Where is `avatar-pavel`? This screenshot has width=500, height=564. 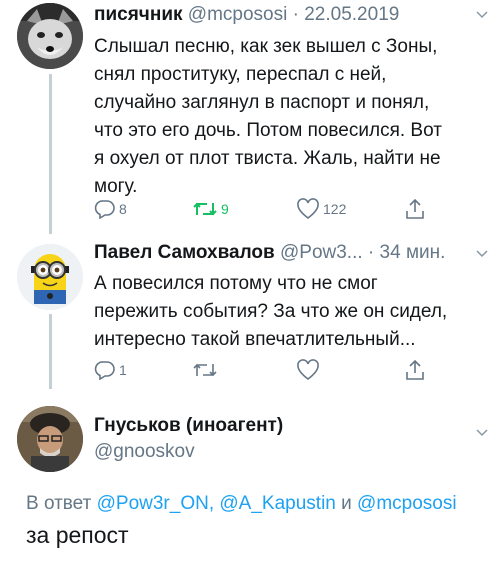
avatar-pavel is located at coordinates (50, 277).